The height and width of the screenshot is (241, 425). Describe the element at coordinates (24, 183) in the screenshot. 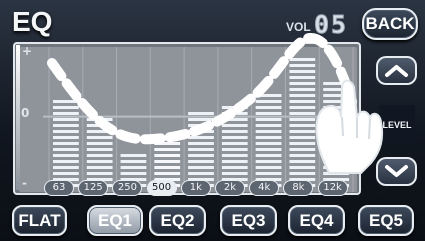

I see `scale-minus: -` at that location.